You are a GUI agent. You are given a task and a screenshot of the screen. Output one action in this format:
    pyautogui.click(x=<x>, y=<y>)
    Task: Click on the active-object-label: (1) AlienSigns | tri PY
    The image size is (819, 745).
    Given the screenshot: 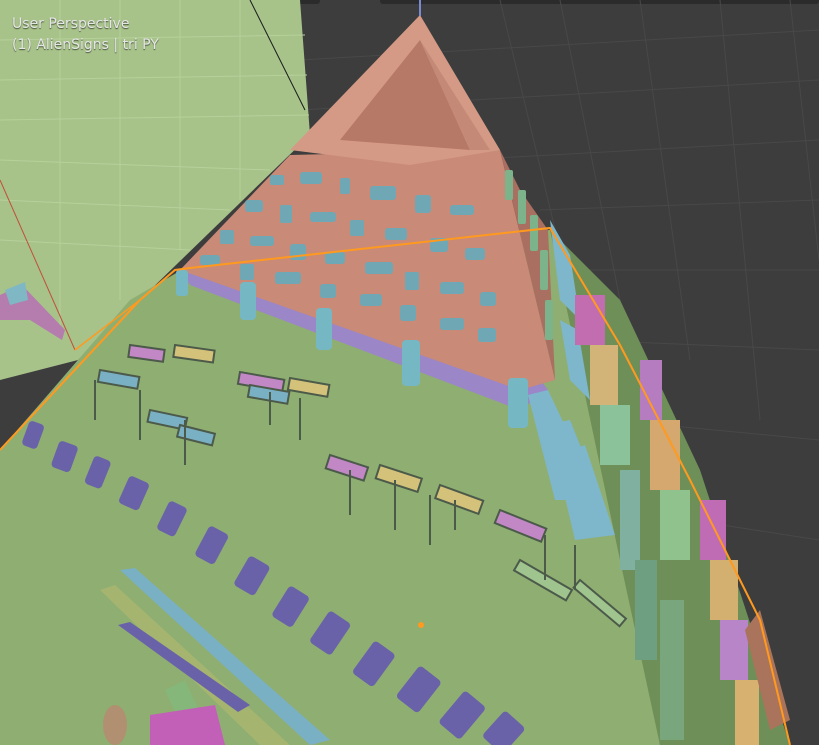 What is the action you would take?
    pyautogui.click(x=85, y=45)
    